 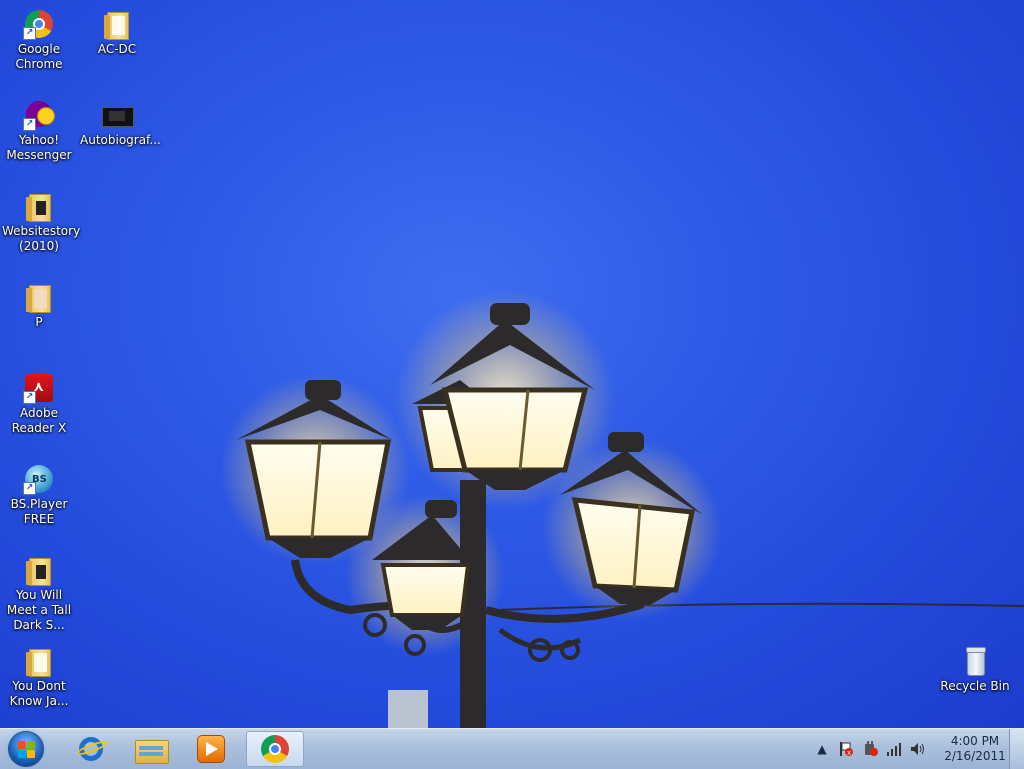 I want to click on taskbar-windows-explorer, so click(x=151, y=749).